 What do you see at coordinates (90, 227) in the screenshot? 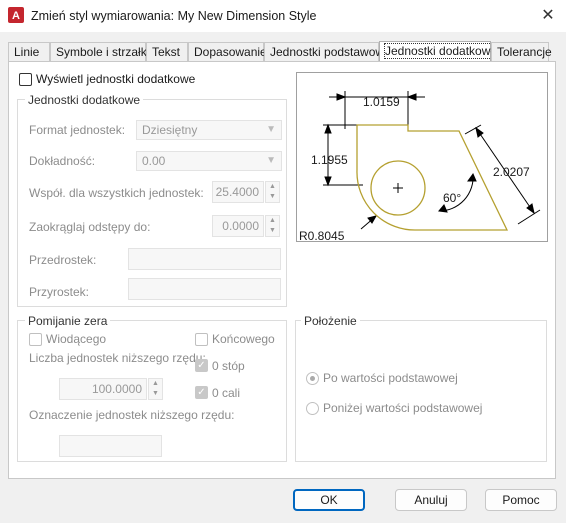
I see `round-label: Zaokrąglaj odstępy do:` at bounding box center [90, 227].